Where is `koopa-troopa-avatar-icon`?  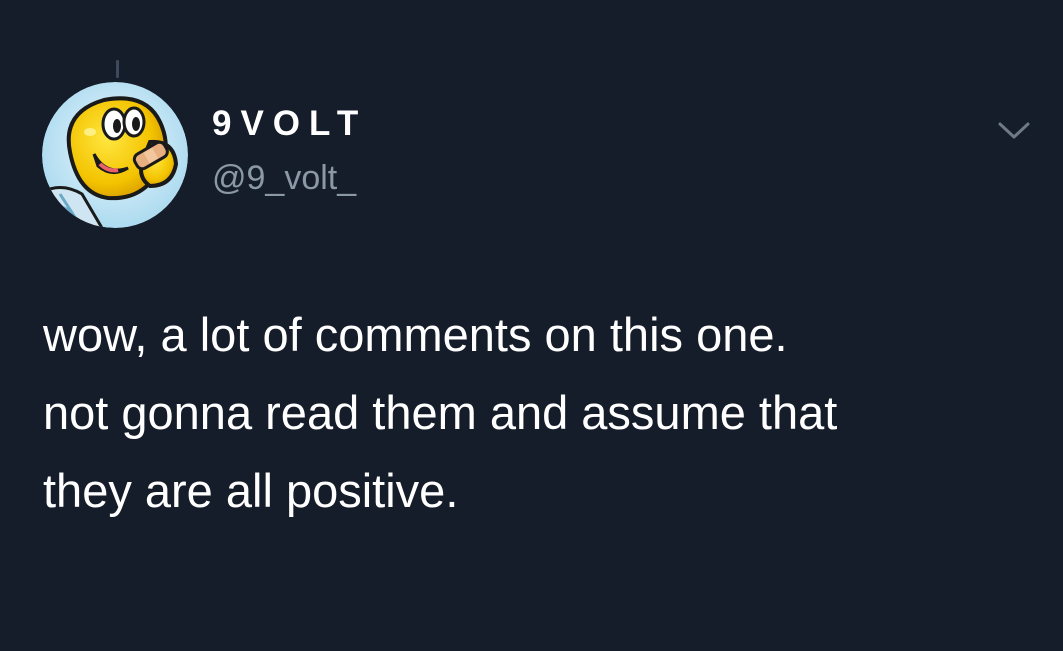
koopa-troopa-avatar-icon is located at coordinates (115, 155).